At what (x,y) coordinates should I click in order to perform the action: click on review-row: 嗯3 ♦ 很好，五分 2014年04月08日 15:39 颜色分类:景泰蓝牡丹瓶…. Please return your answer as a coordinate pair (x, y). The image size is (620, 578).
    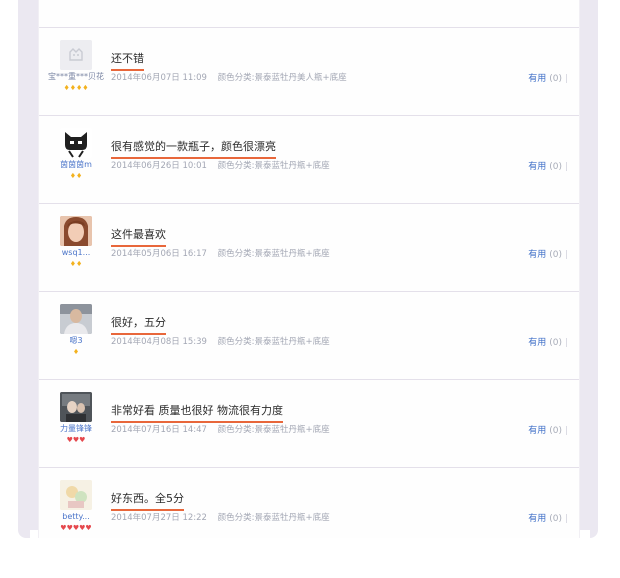
    Looking at the image, I should click on (309, 335).